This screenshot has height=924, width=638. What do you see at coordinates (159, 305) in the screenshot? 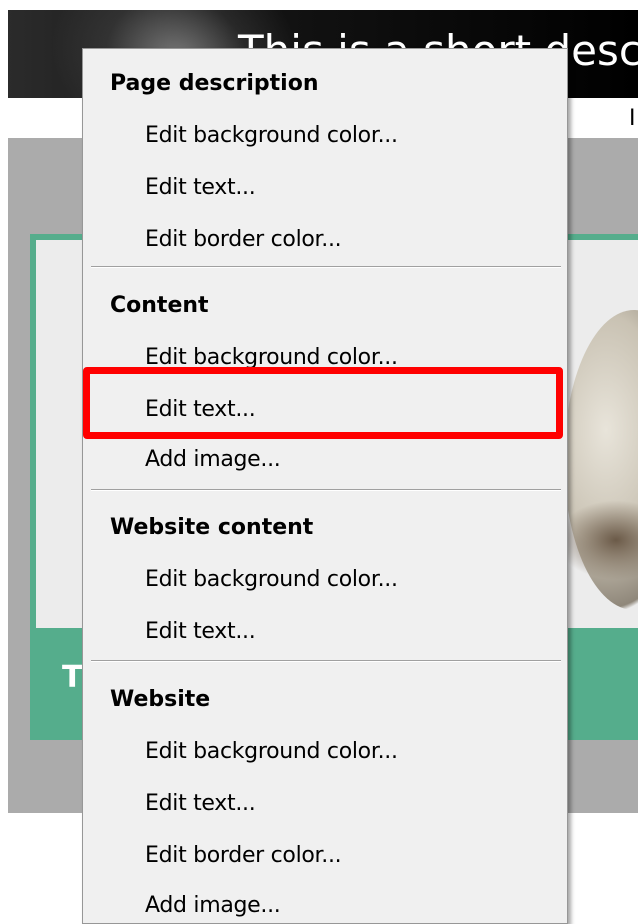
I see `menu-header-content: Content` at bounding box center [159, 305].